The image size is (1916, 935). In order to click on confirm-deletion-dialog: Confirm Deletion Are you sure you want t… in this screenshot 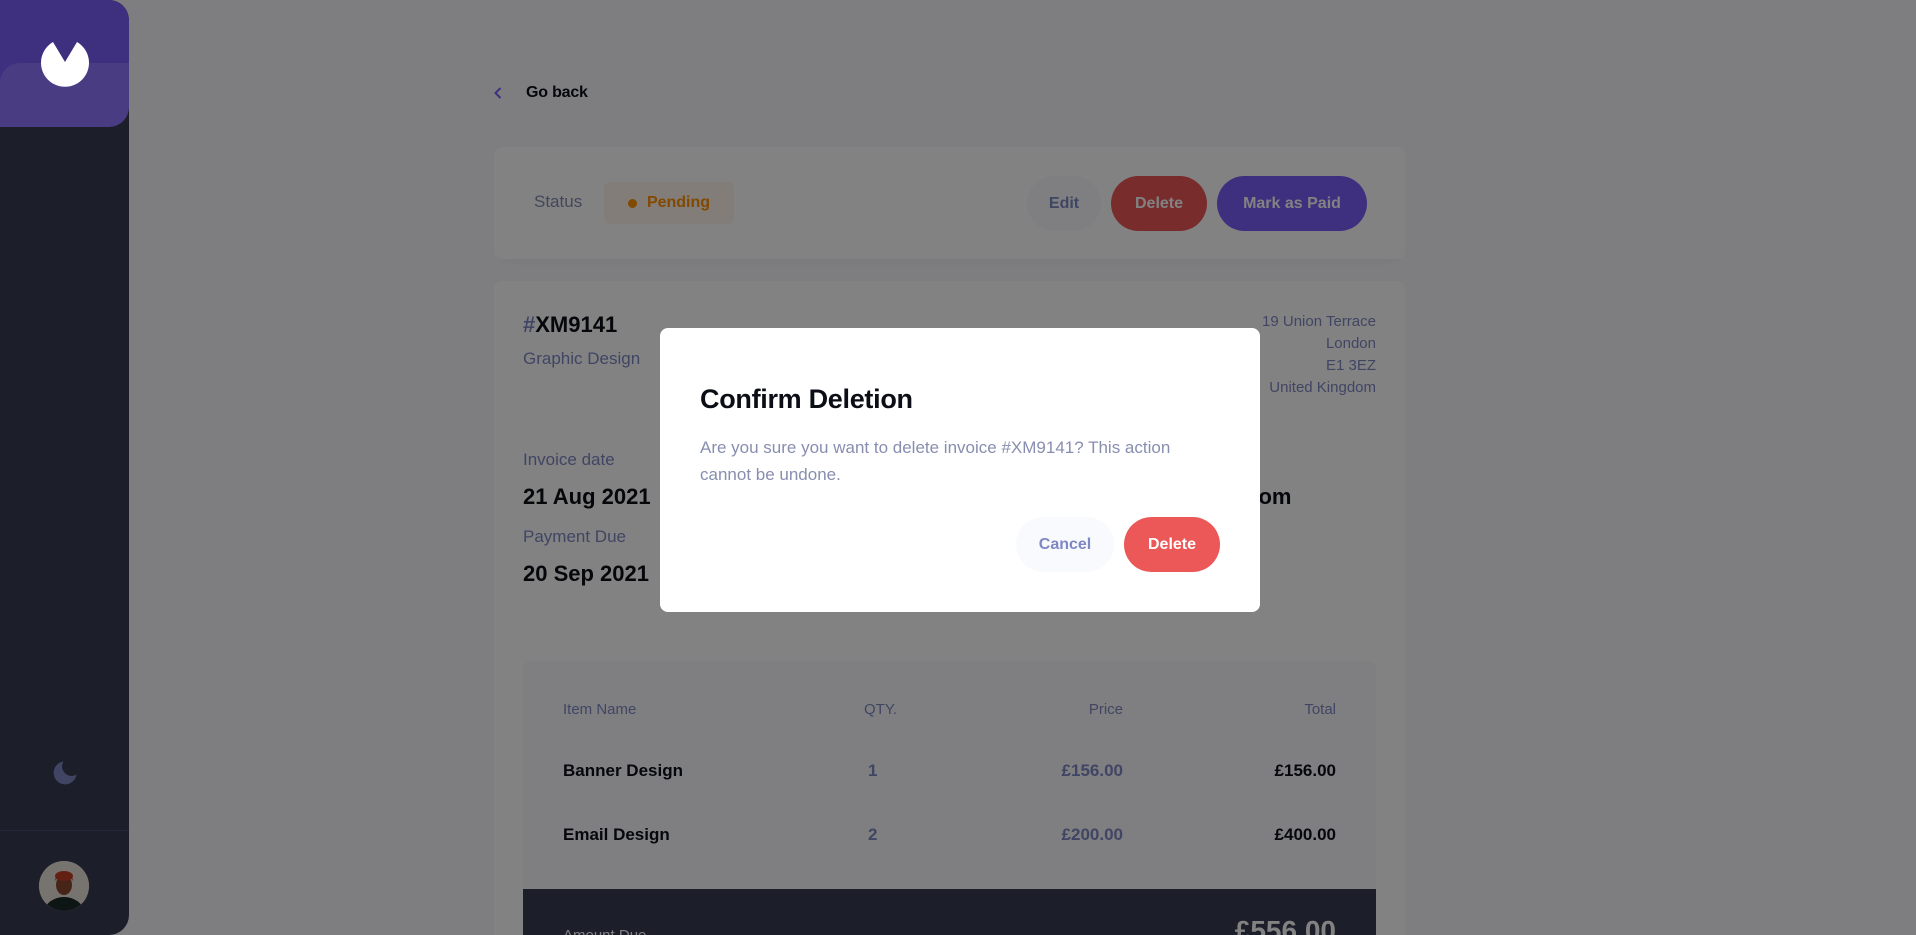, I will do `click(960, 470)`.